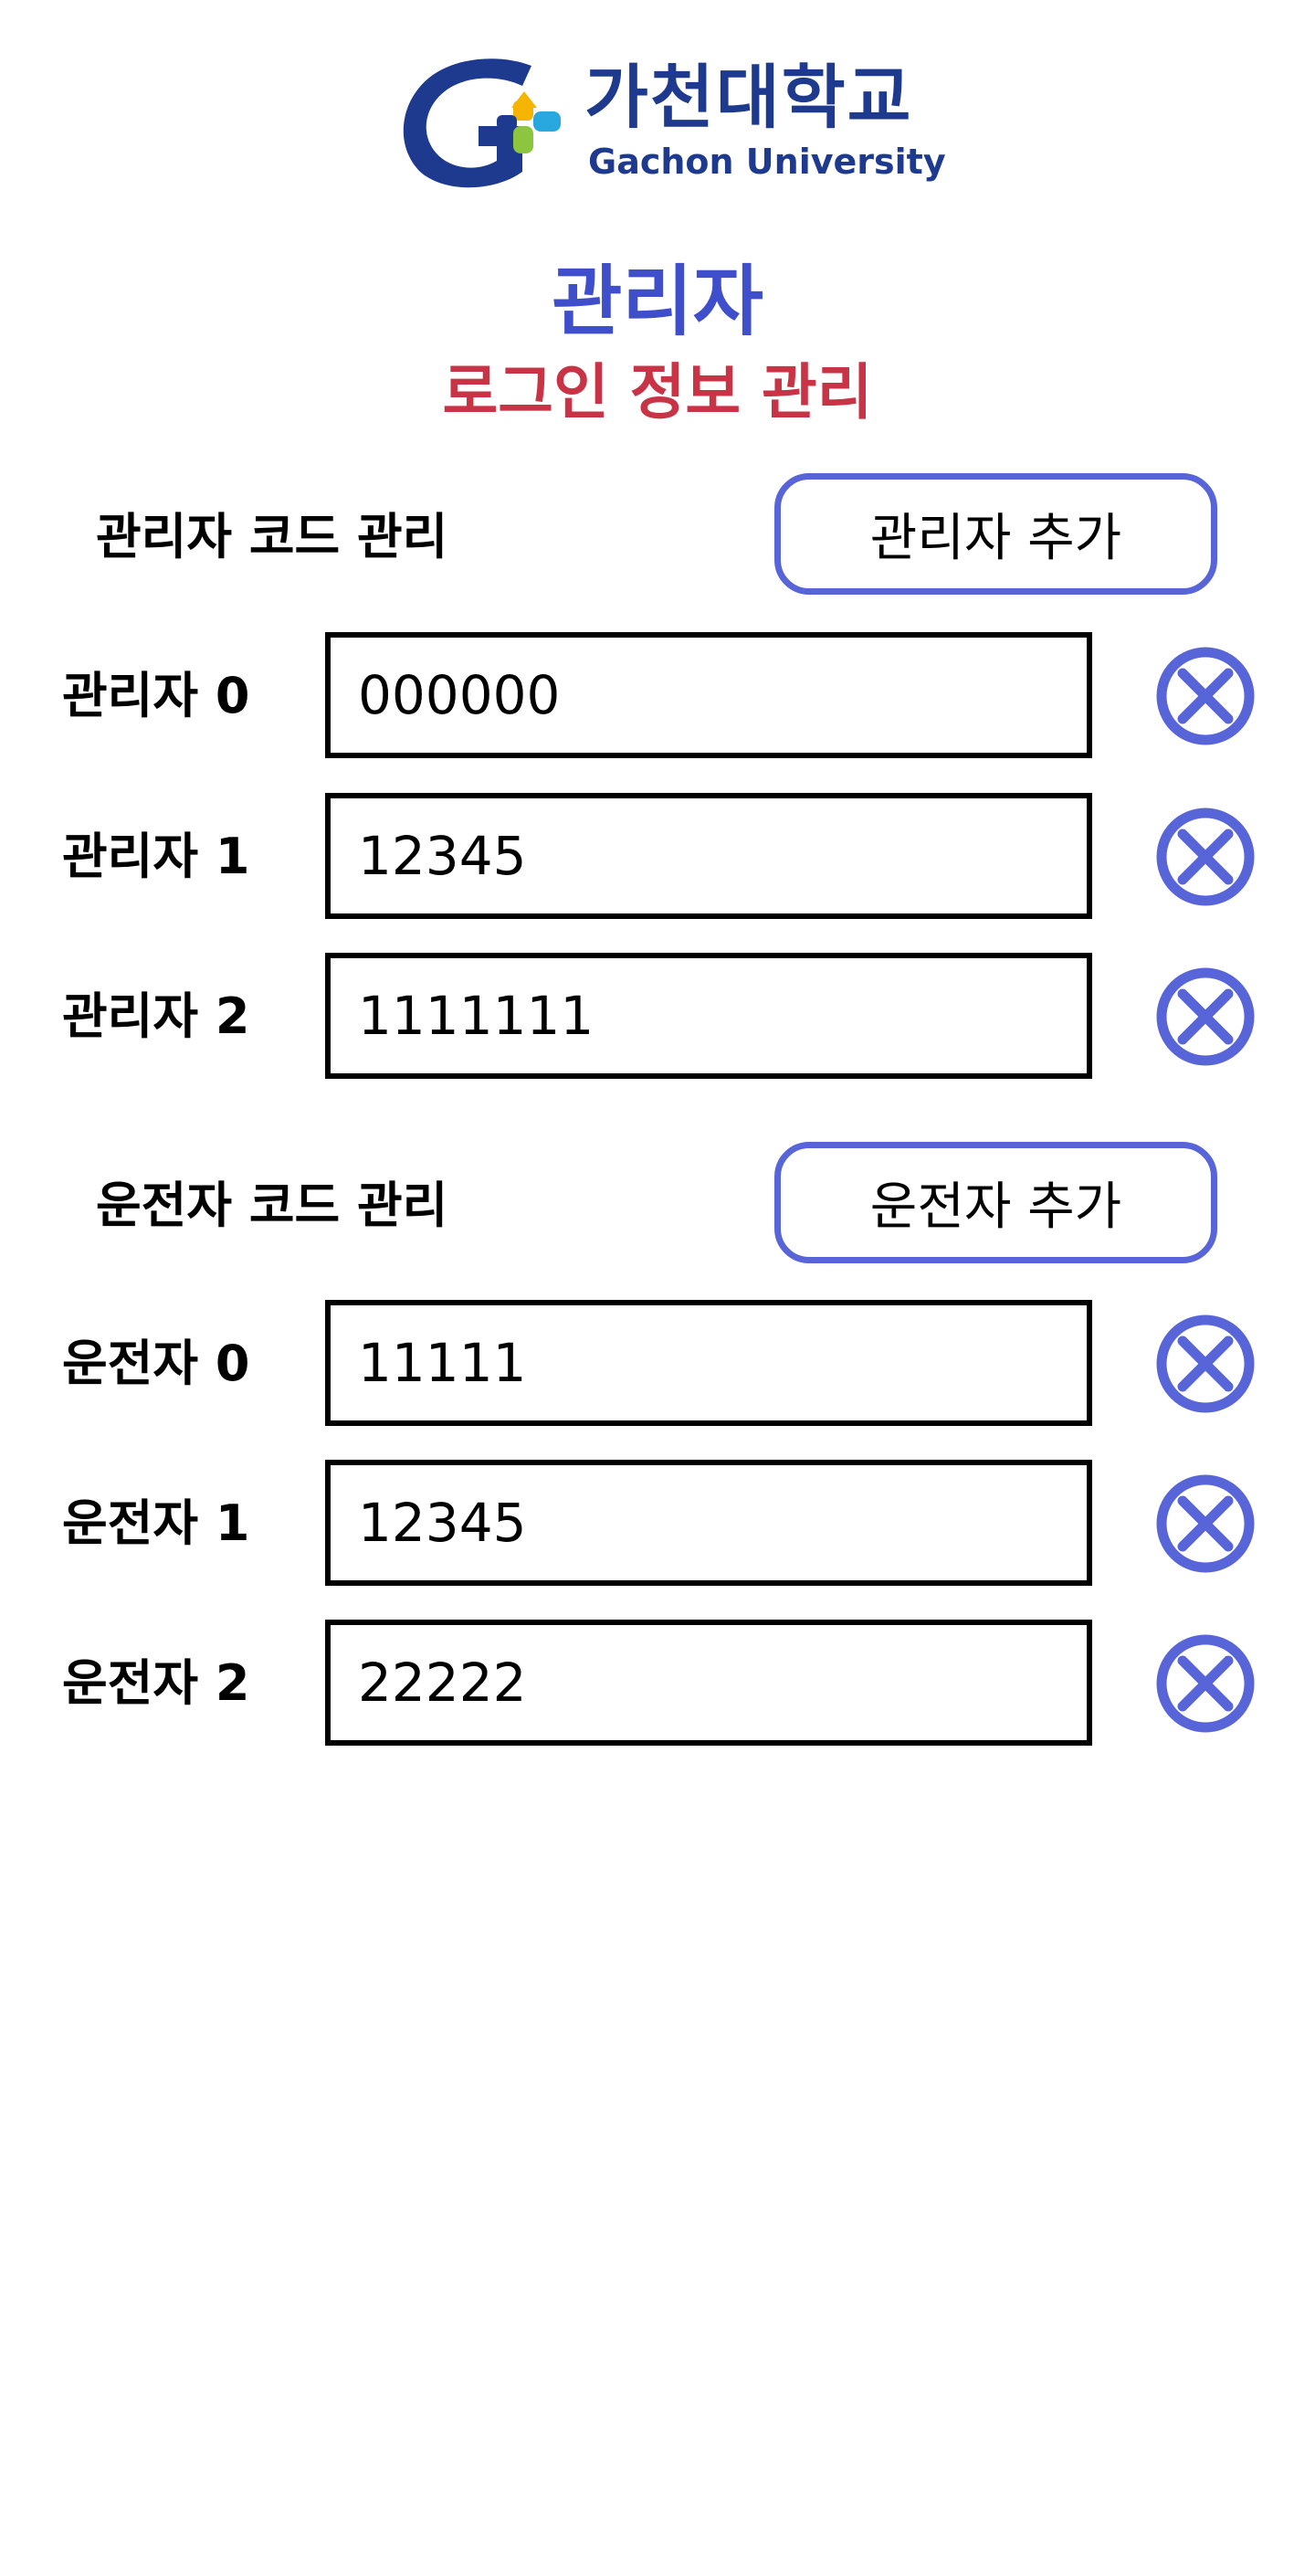 This screenshot has height=2576, width=1315. Describe the element at coordinates (657, 392) in the screenshot. I see `page-subtitle: 로그인 정보 관리` at that location.